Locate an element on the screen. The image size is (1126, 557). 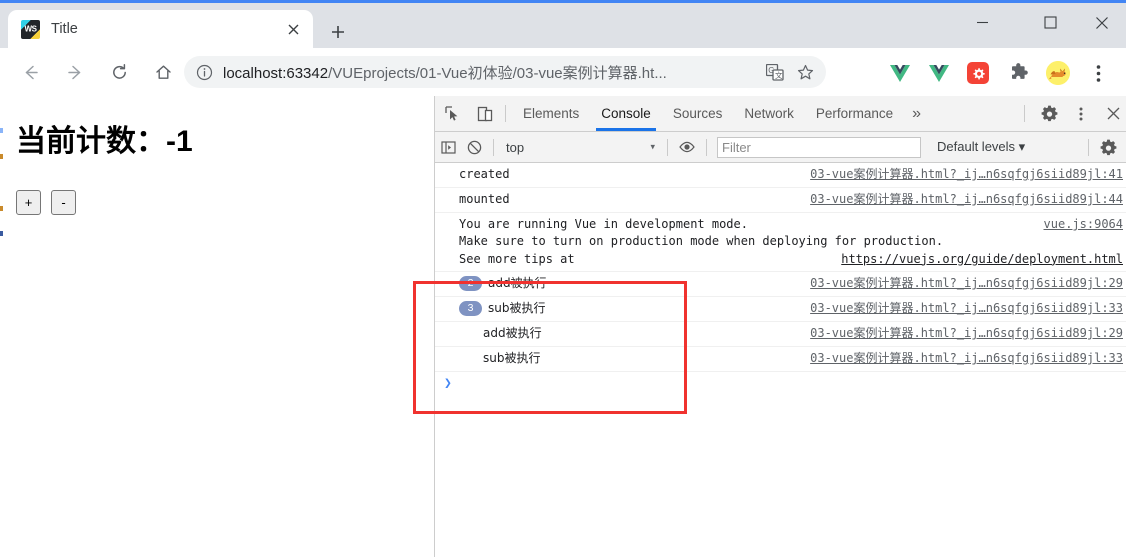
console-prompt: ❯ is located at coordinates (780, 386).